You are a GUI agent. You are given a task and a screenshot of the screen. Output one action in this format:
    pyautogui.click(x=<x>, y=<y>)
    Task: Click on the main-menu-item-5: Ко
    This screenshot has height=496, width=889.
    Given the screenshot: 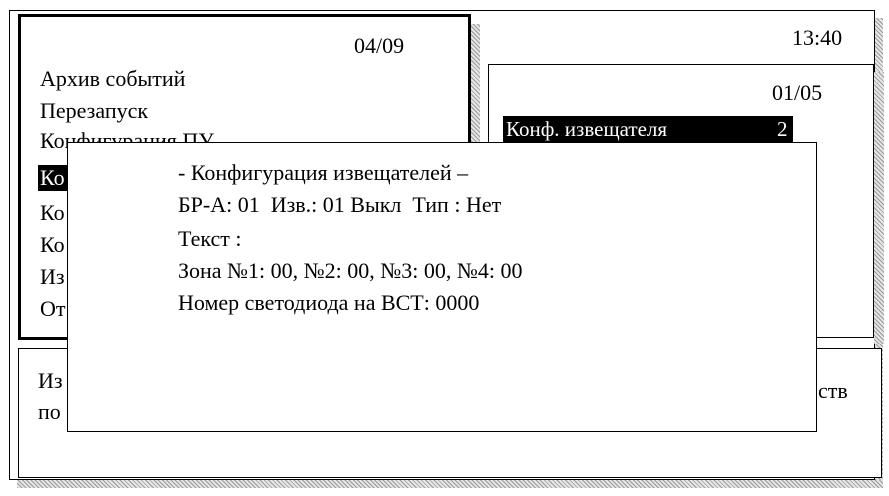 What is the action you would take?
    pyautogui.click(x=52, y=213)
    